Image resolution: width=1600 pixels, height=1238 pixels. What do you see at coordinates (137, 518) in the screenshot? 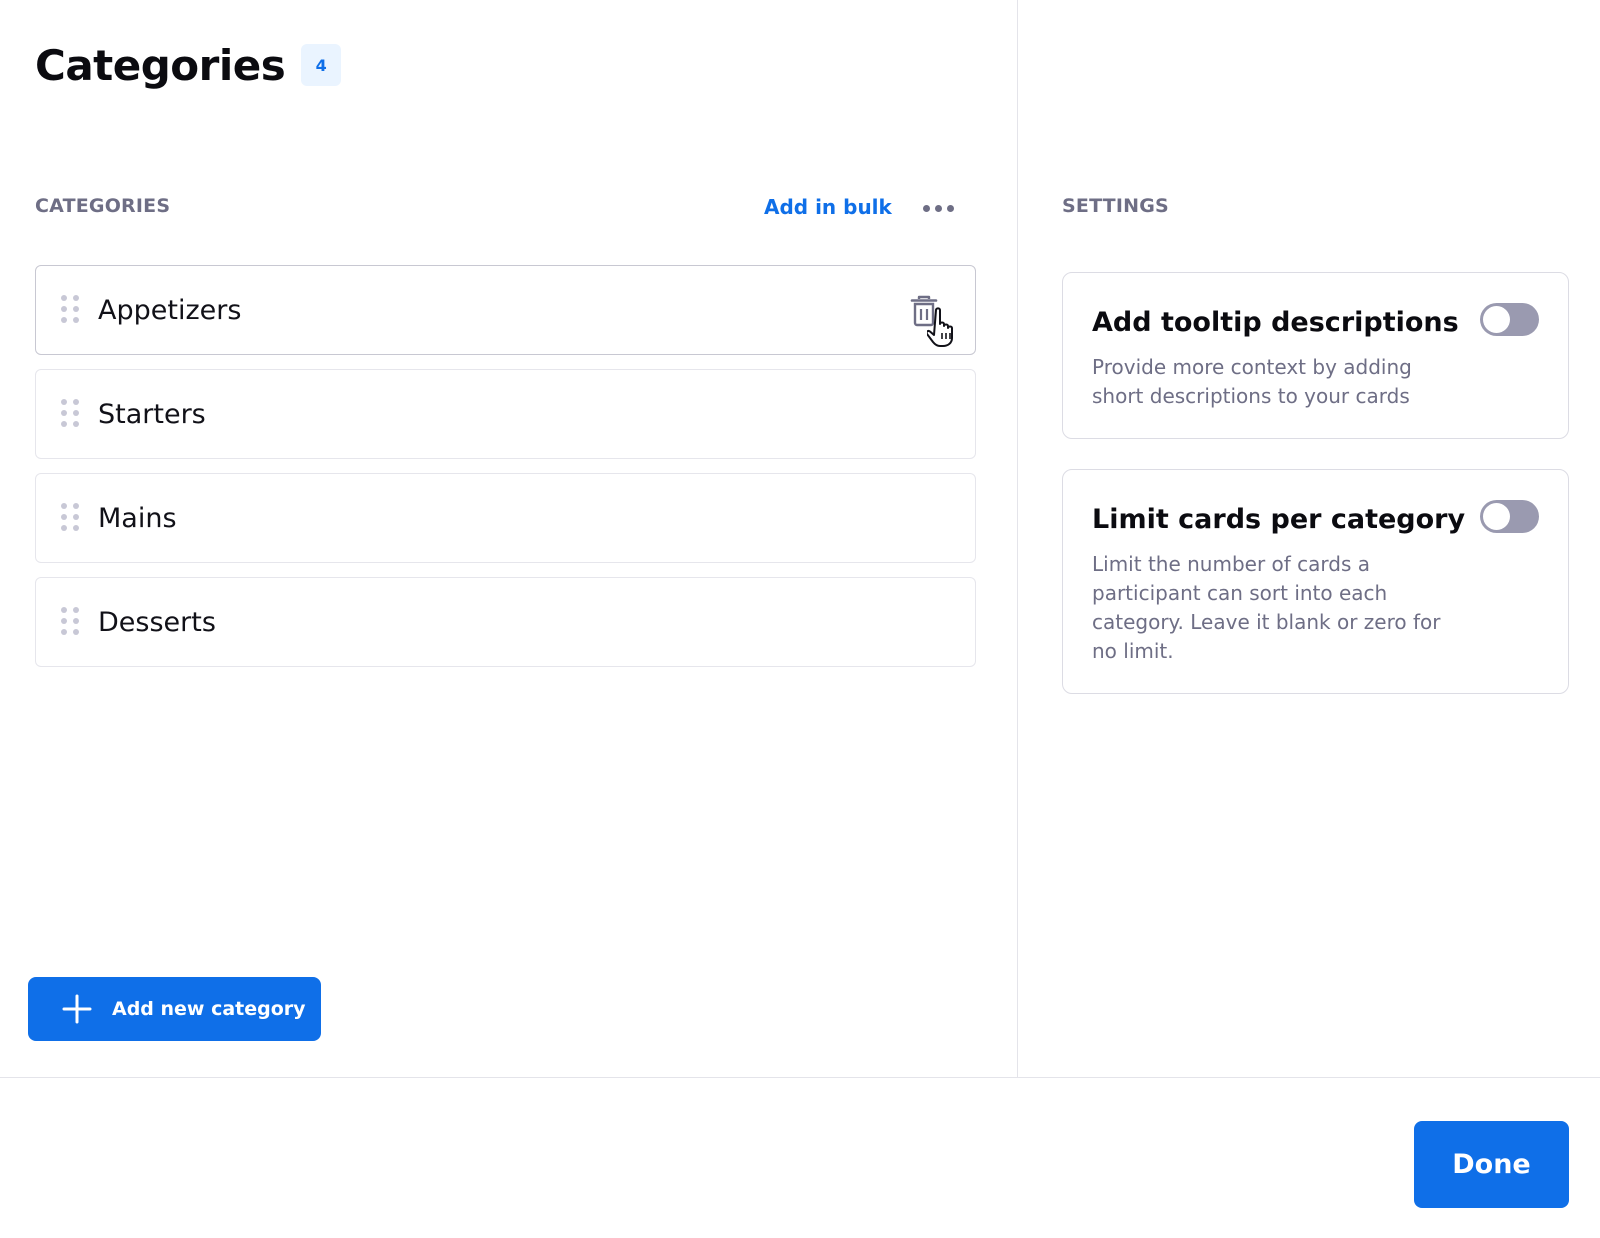
I see `category-name: Mains` at bounding box center [137, 518].